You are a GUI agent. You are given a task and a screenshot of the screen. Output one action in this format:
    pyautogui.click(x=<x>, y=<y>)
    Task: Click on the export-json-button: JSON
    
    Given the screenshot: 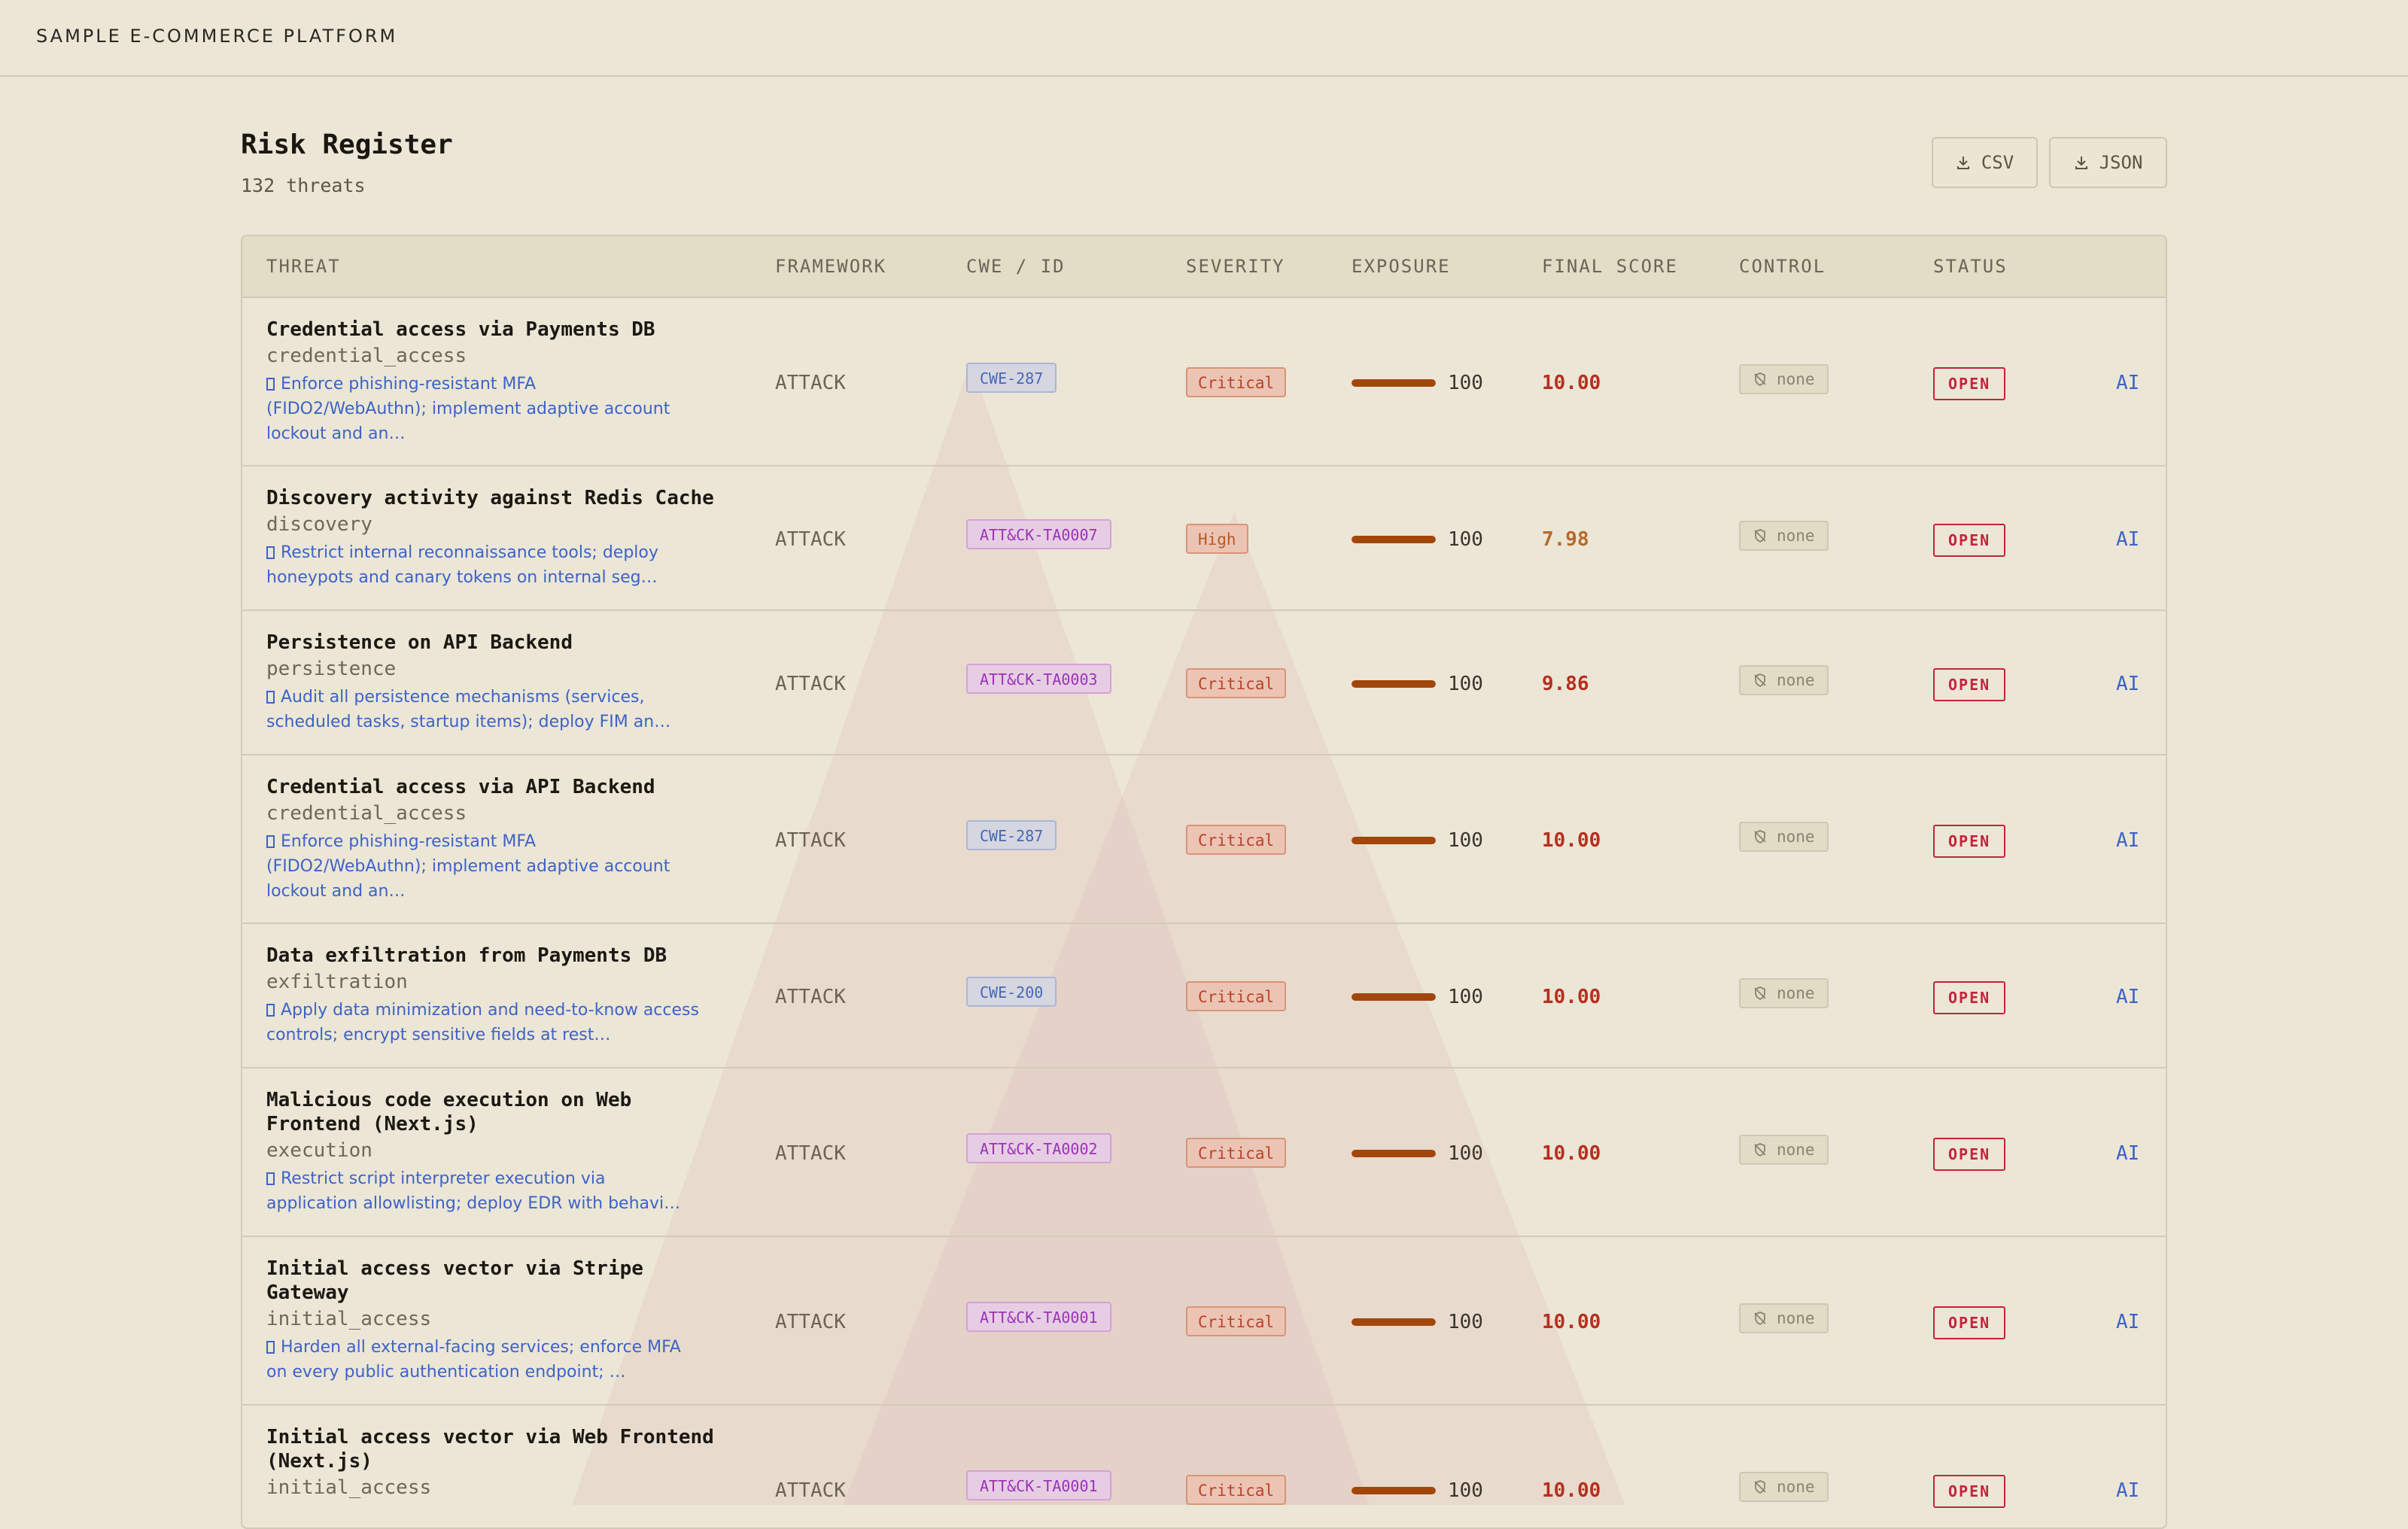 What is the action you would take?
    pyautogui.click(x=2108, y=162)
    